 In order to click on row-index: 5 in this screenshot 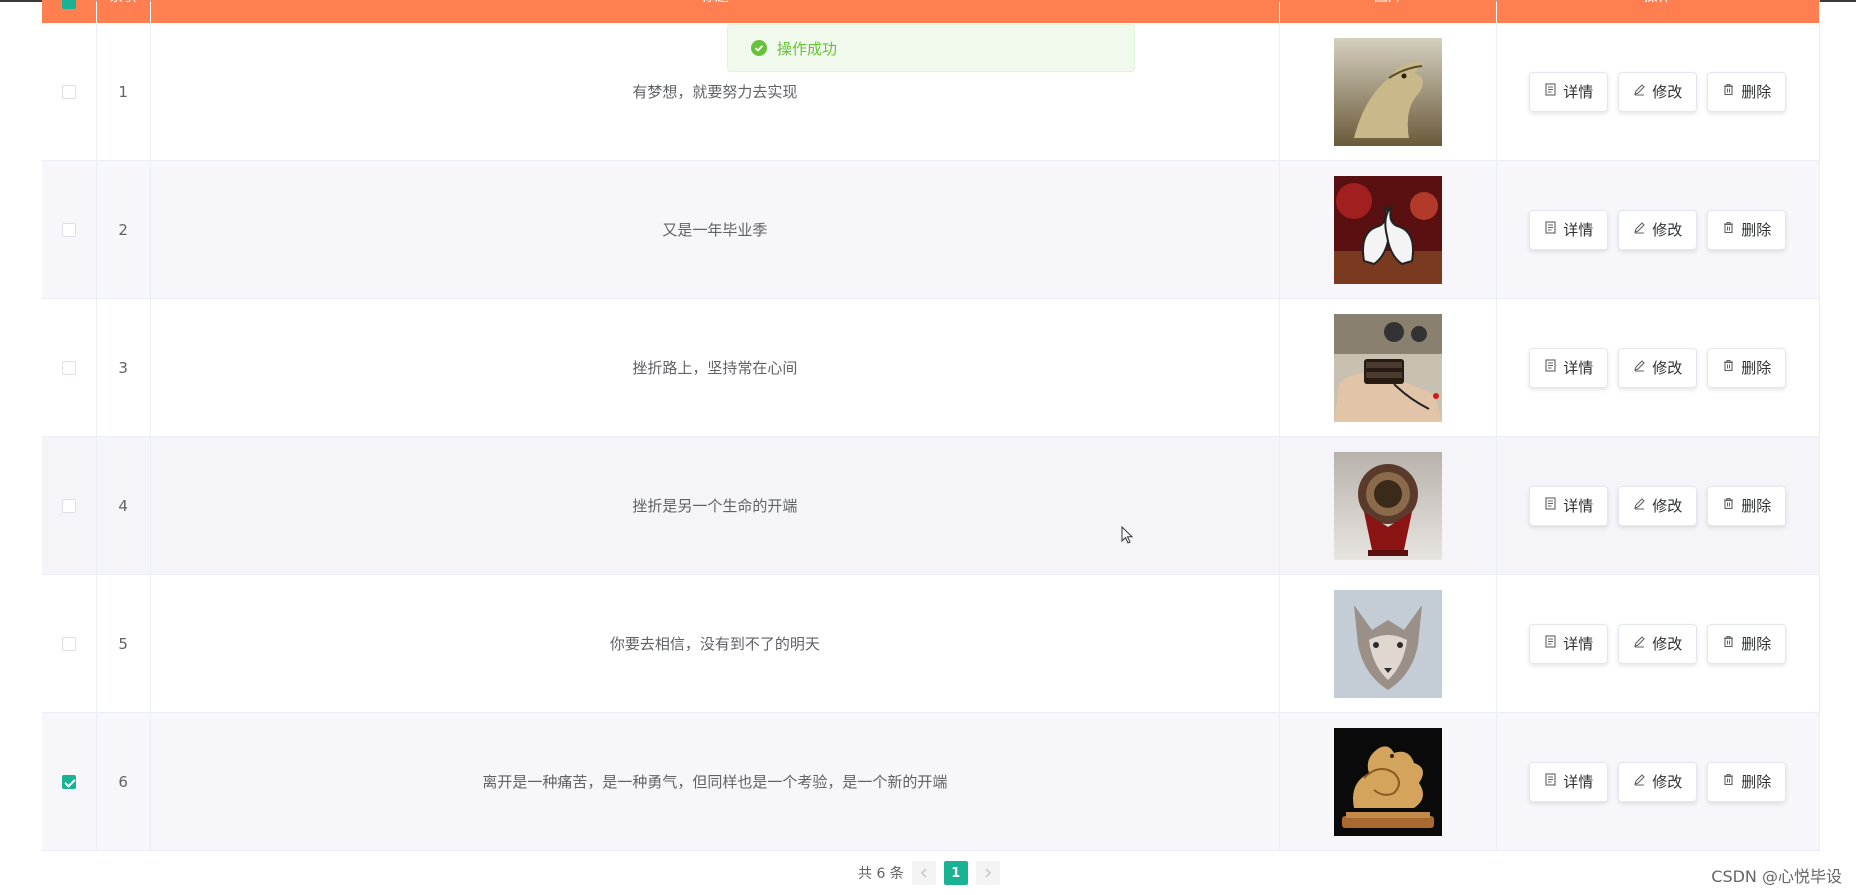, I will do `click(123, 643)`.